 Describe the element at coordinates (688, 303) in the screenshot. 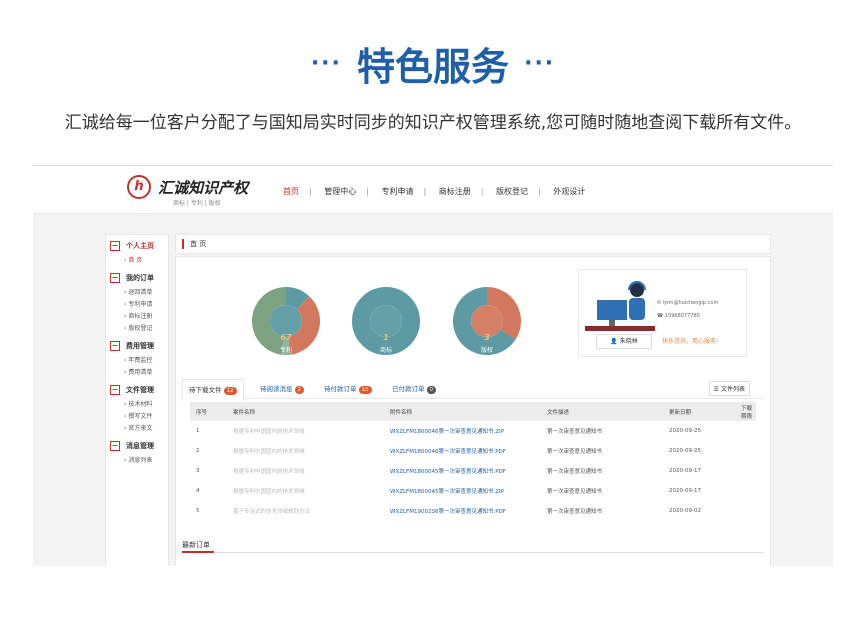

I see `contact-email: ✉ lynn@huichengip.com` at that location.